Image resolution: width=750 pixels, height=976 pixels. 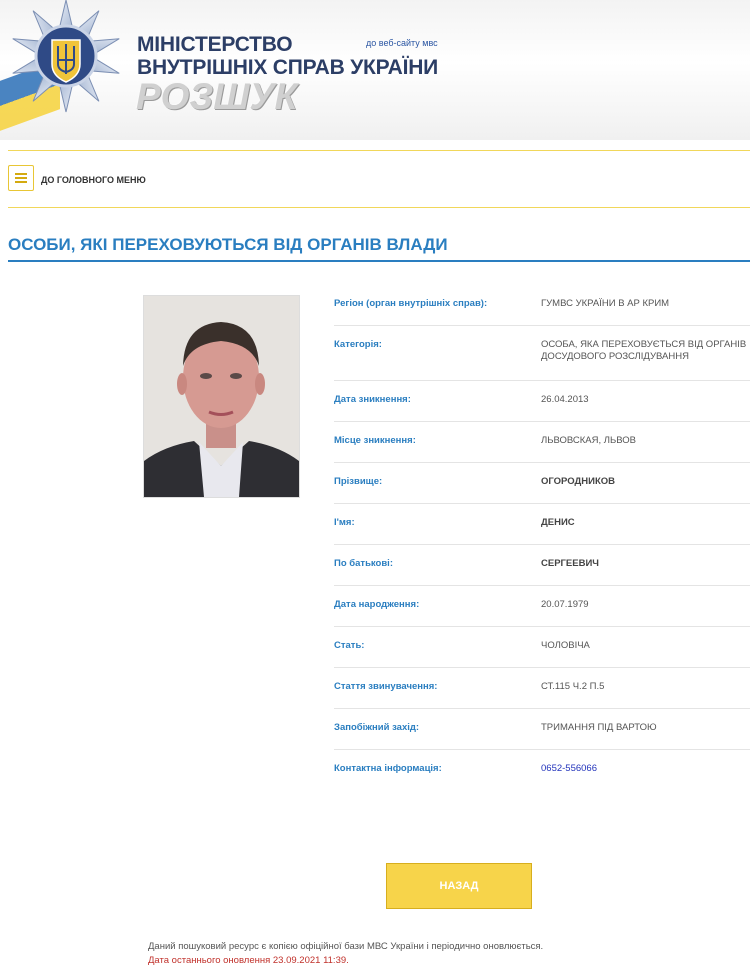 I want to click on detail-value: 20.07.1979, so click(x=565, y=604).